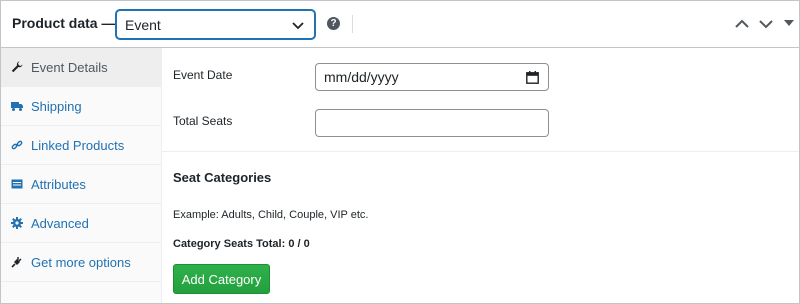 The height and width of the screenshot is (304, 800). I want to click on tab-shipping: Shipping, so click(81, 106).